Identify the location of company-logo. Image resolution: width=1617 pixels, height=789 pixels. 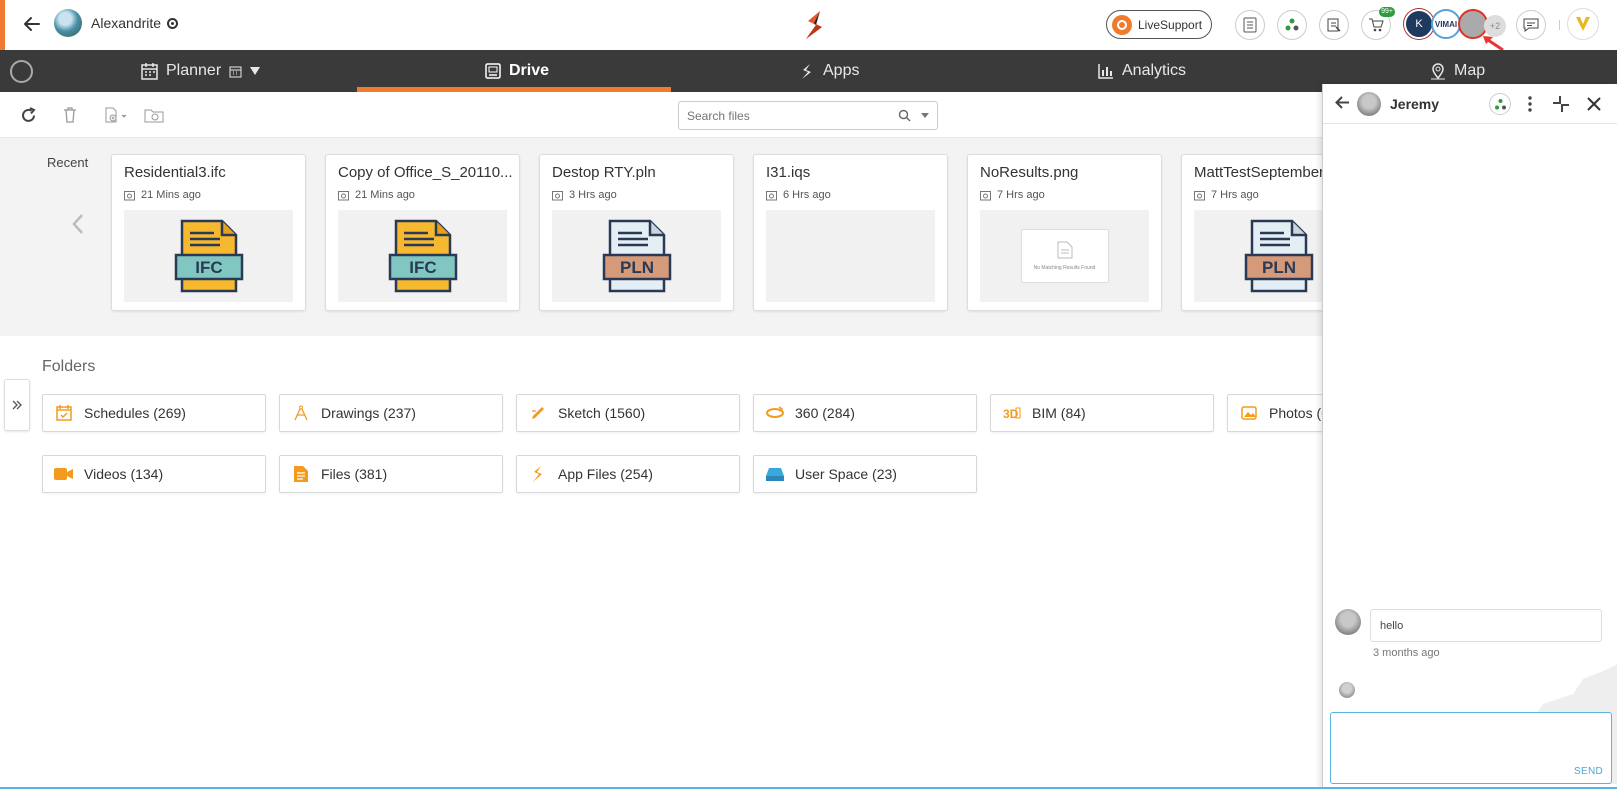
(1583, 24).